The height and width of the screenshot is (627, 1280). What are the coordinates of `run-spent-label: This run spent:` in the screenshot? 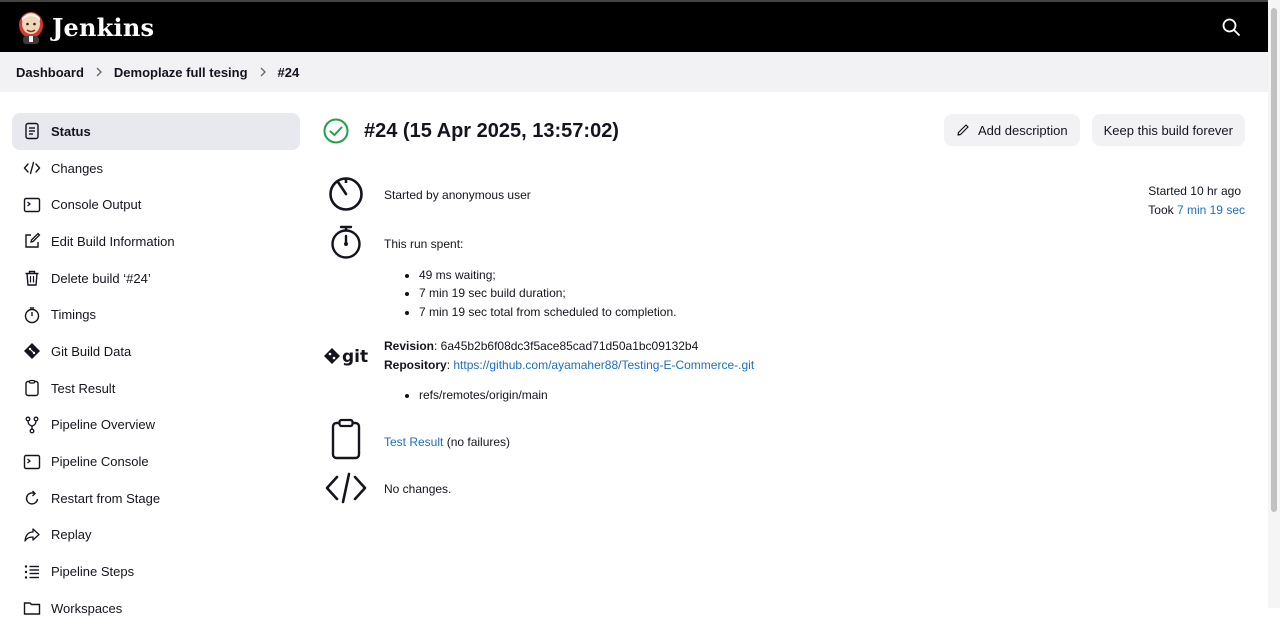 It's located at (424, 244).